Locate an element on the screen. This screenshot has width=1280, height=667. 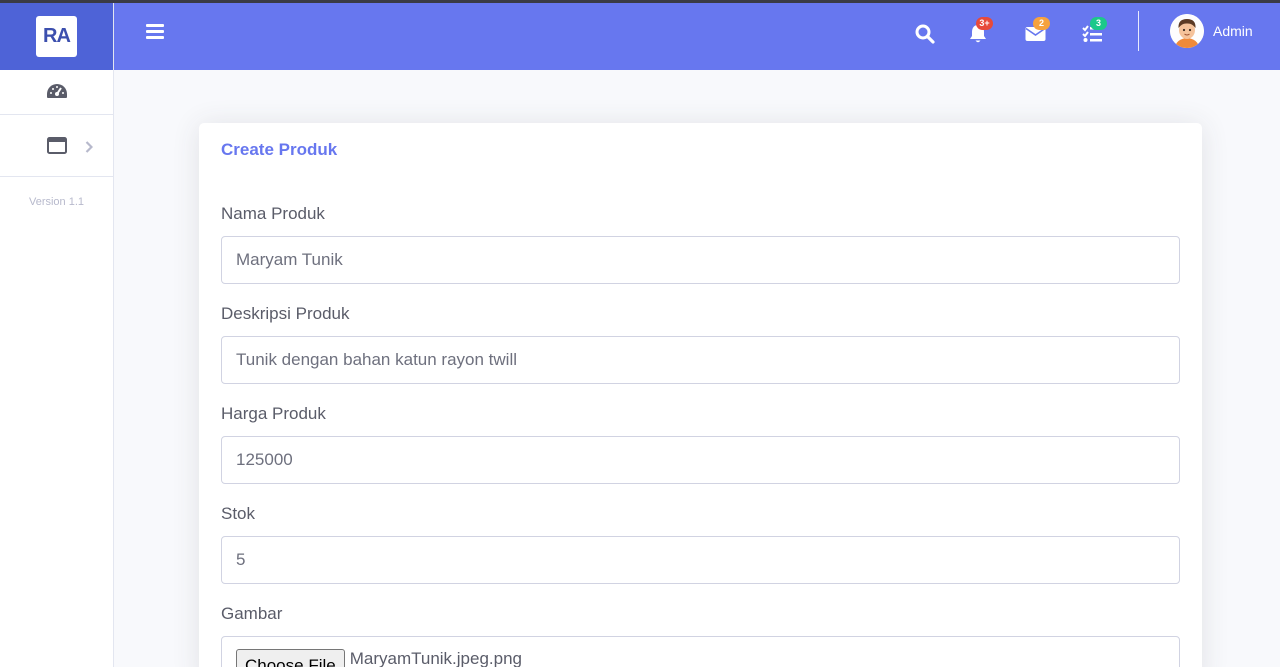
choose-file-button: Choose File is located at coordinates (290, 658).